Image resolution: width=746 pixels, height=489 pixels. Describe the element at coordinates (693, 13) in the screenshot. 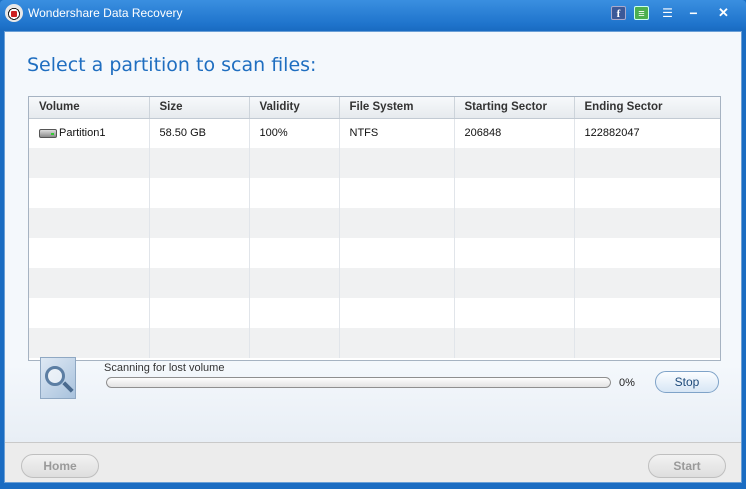

I see `minimize-icon: −` at that location.